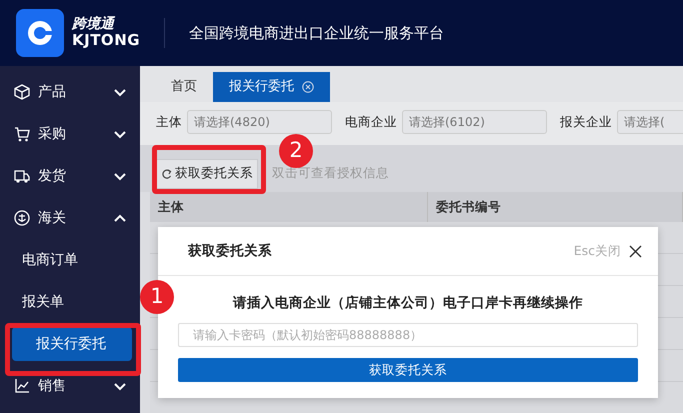 The height and width of the screenshot is (413, 683). I want to click on tab: 首页, so click(184, 87).